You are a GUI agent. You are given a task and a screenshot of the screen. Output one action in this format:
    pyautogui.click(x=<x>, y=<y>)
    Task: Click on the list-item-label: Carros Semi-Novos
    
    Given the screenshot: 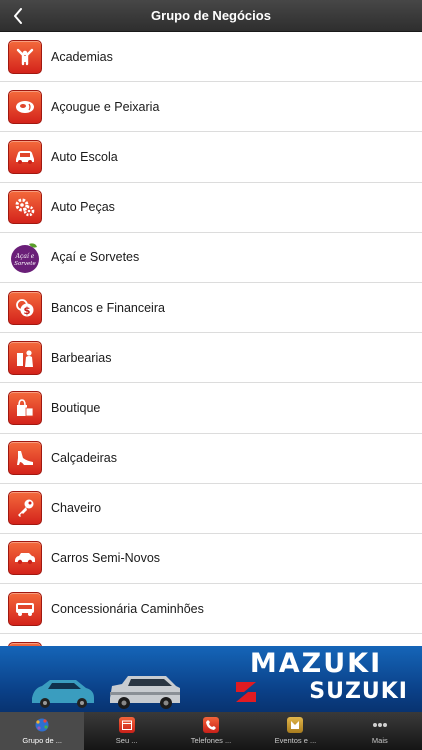 What is the action you would take?
    pyautogui.click(x=106, y=558)
    